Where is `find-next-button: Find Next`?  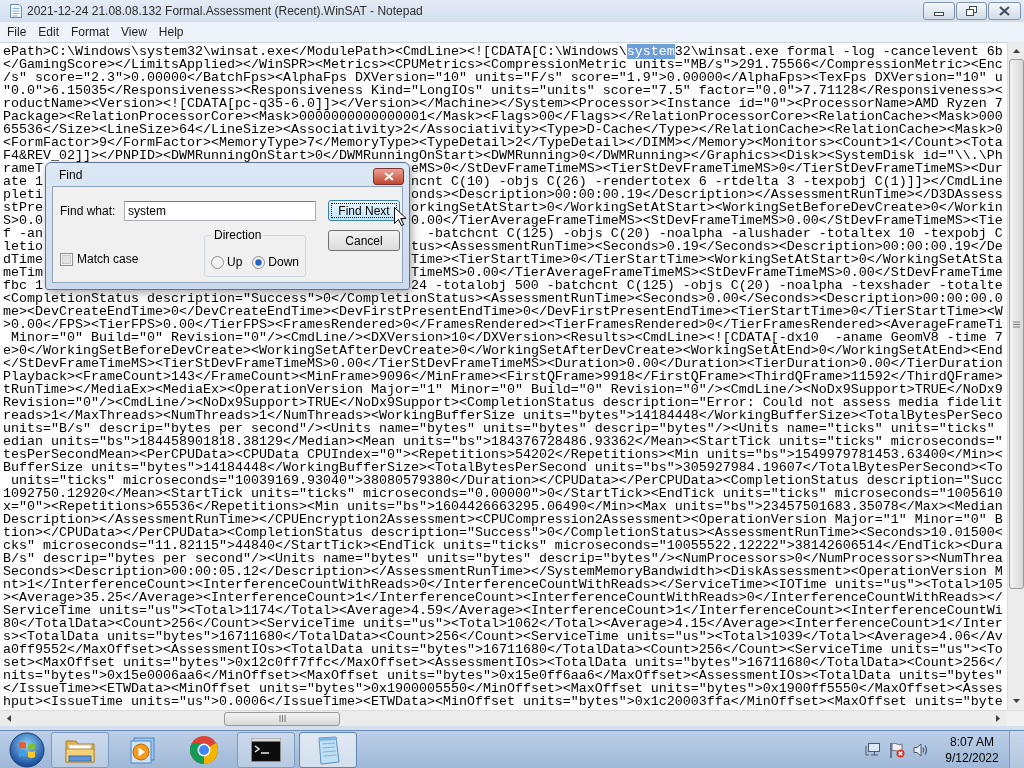 find-next-button: Find Next is located at coordinates (364, 210).